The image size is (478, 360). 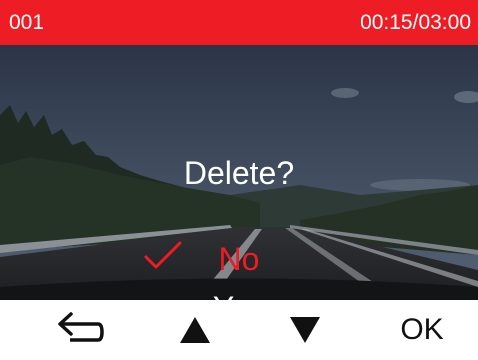 What do you see at coordinates (239, 295) in the screenshot?
I see `option-yes: Yes` at bounding box center [239, 295].